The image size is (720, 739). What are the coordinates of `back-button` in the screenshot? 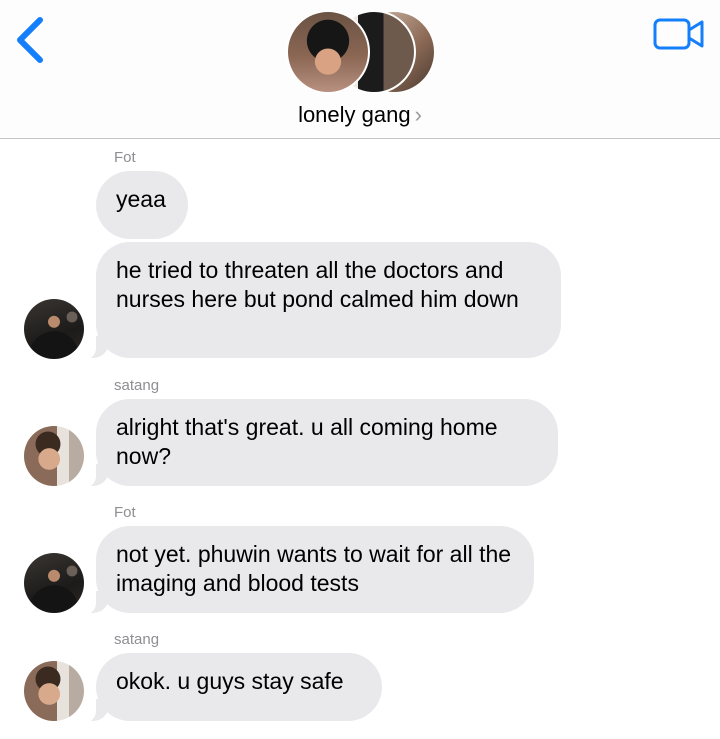 It's located at (32, 40).